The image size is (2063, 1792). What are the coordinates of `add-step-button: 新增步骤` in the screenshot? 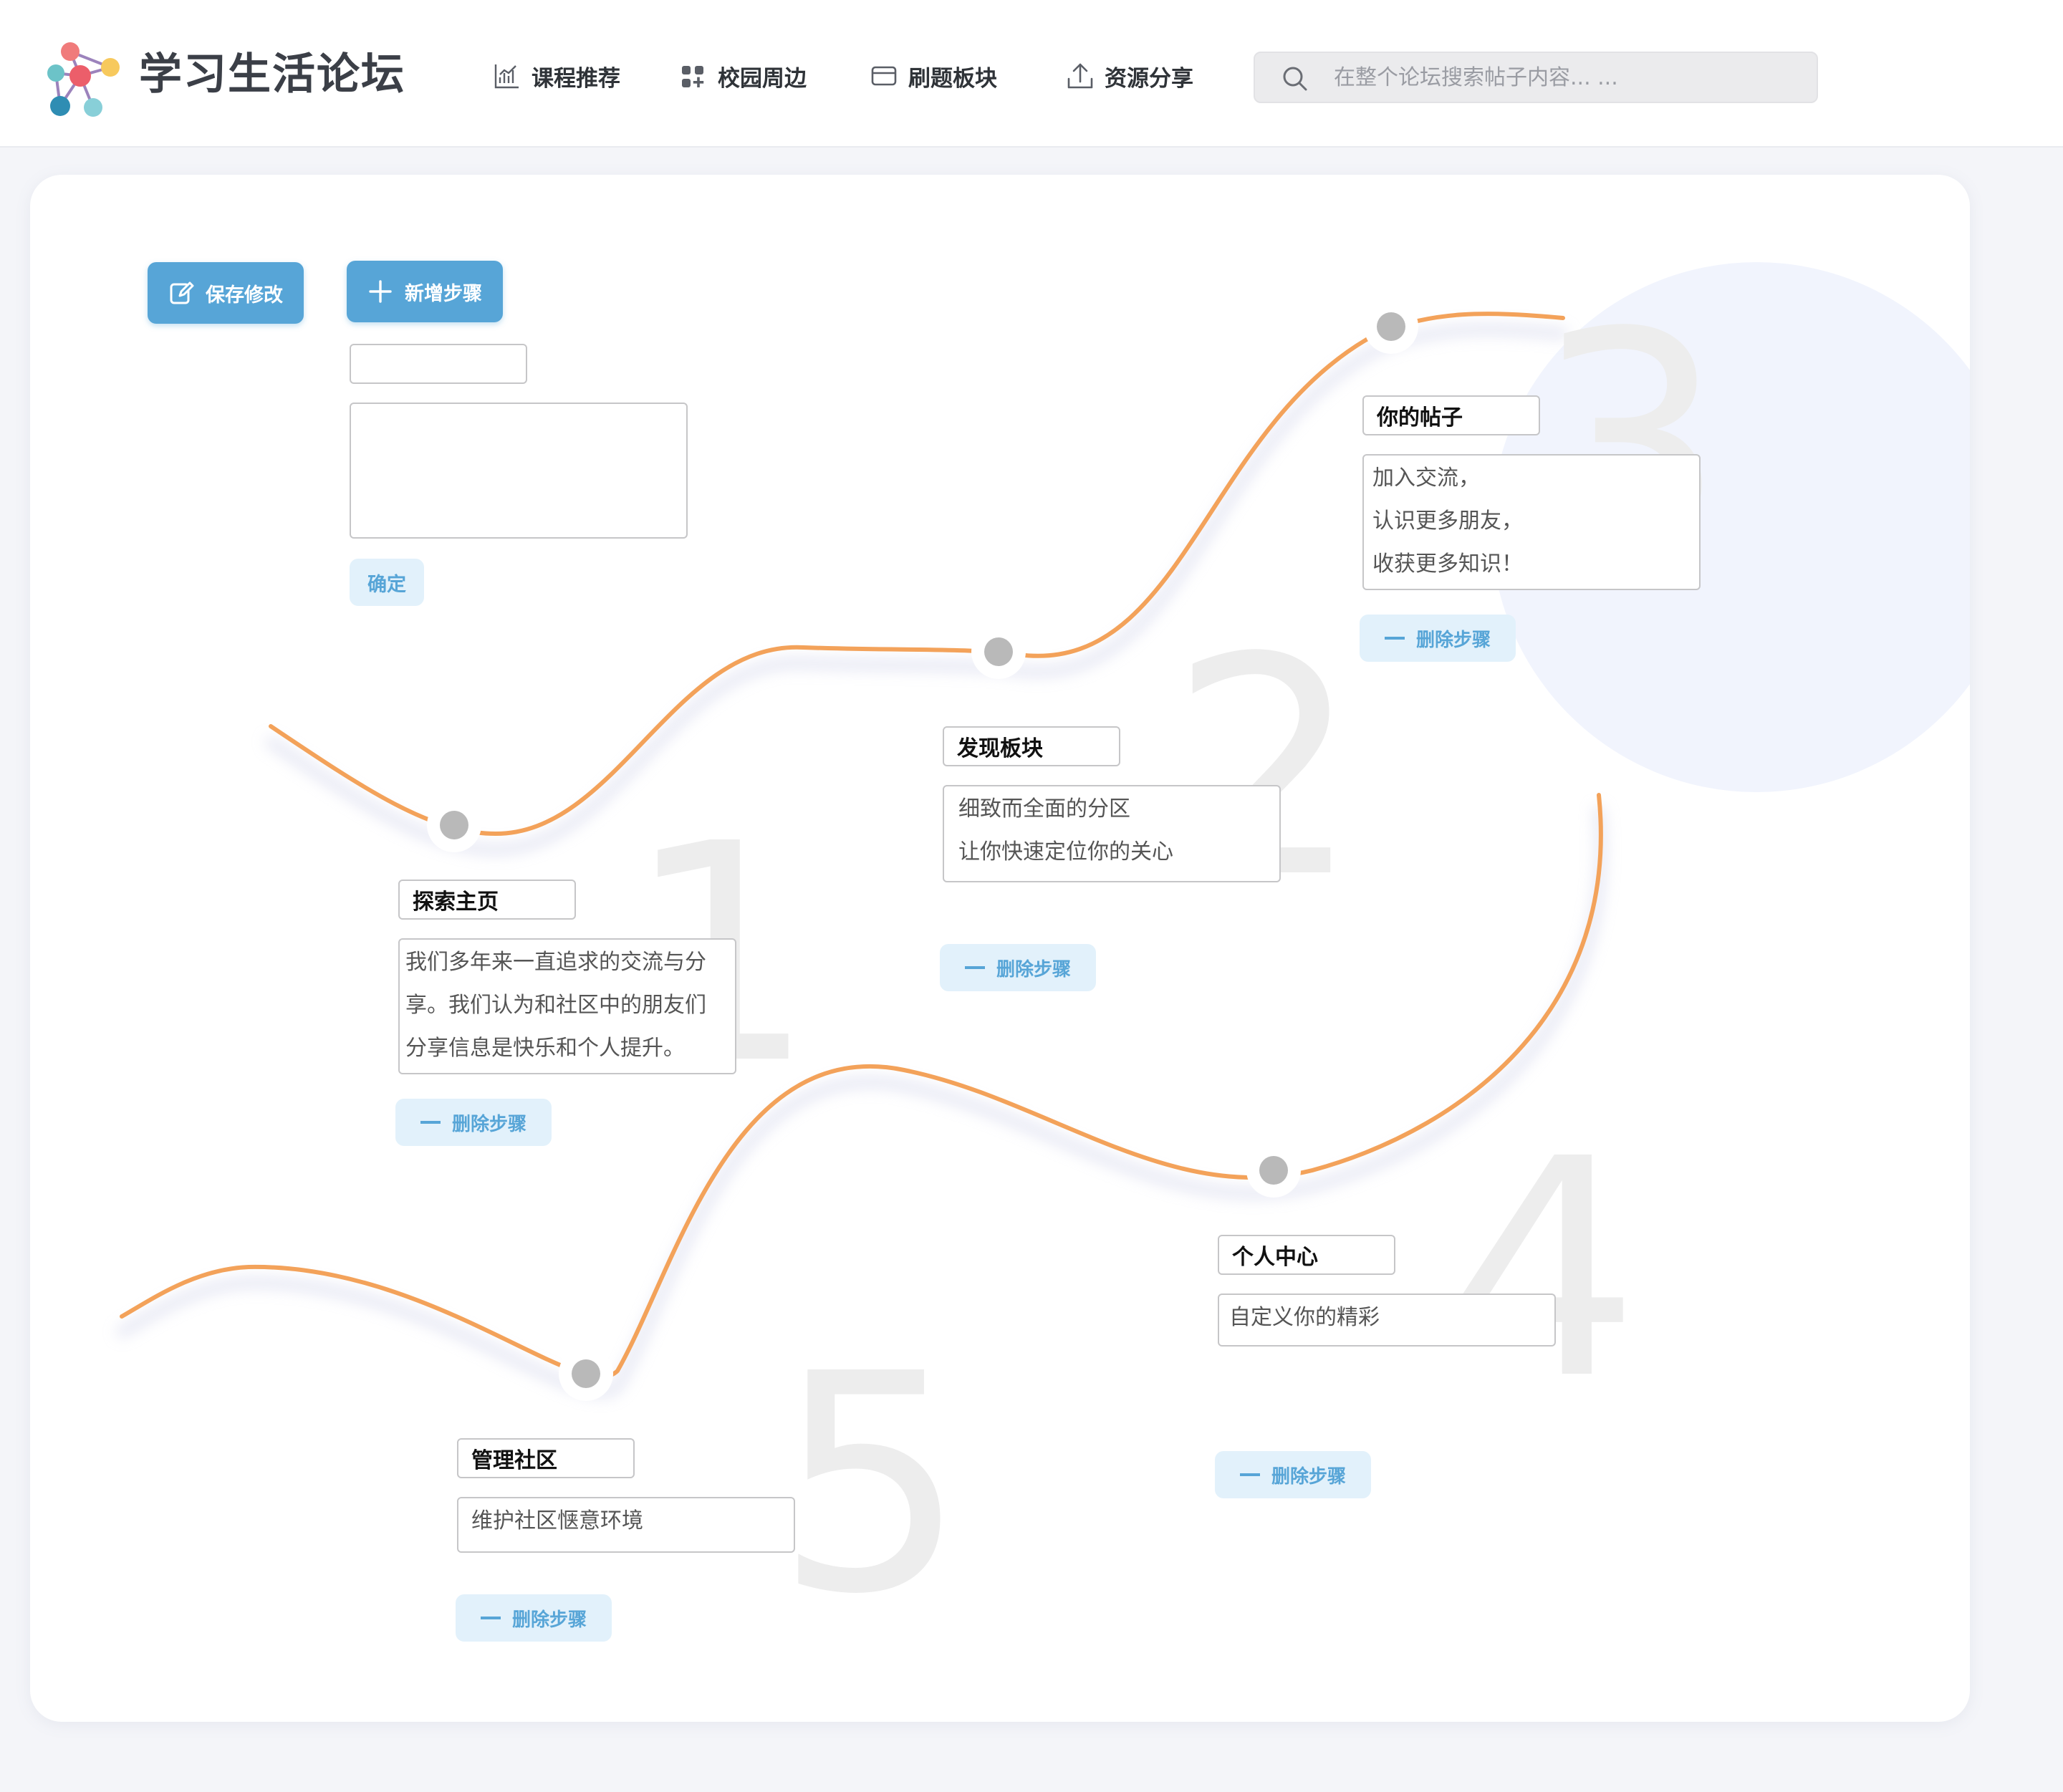 It's located at (425, 292).